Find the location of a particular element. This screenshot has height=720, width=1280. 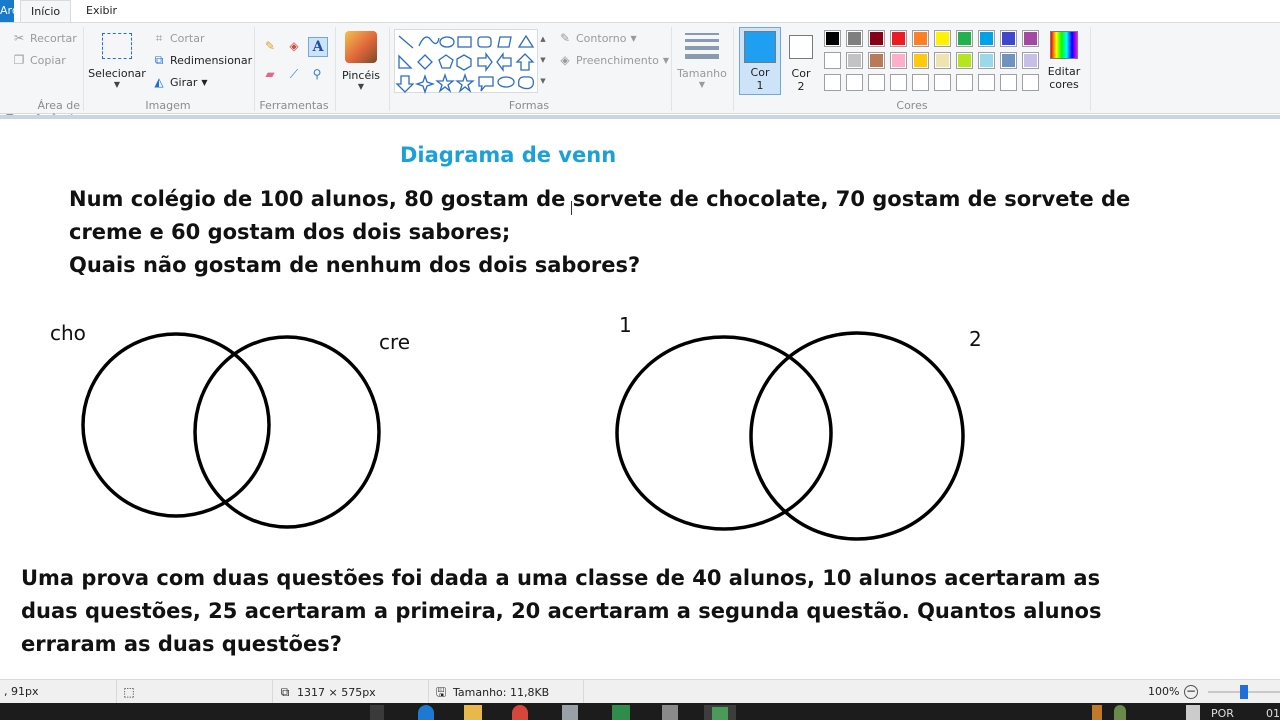

copy-button: ❐ Copiar is located at coordinates (39, 60).